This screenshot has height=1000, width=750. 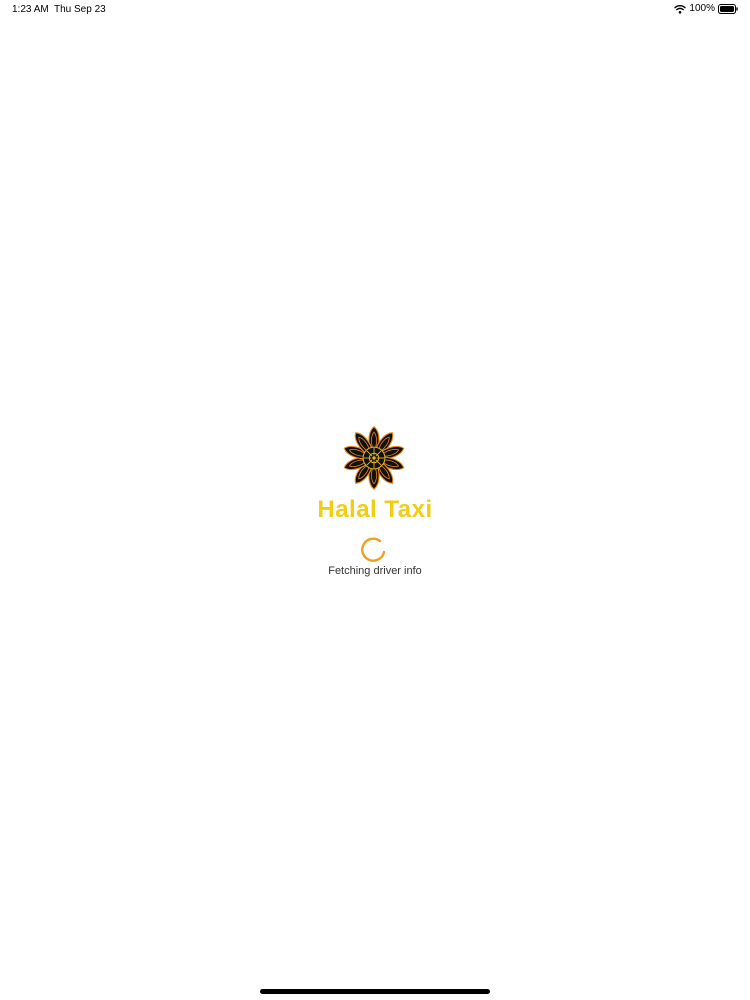 What do you see at coordinates (375, 991) in the screenshot?
I see `home-indicator` at bounding box center [375, 991].